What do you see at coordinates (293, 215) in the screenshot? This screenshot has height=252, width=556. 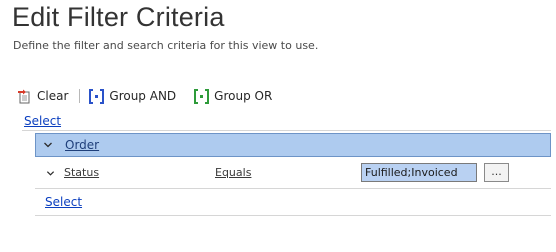 I see `divider-bottom` at bounding box center [293, 215].